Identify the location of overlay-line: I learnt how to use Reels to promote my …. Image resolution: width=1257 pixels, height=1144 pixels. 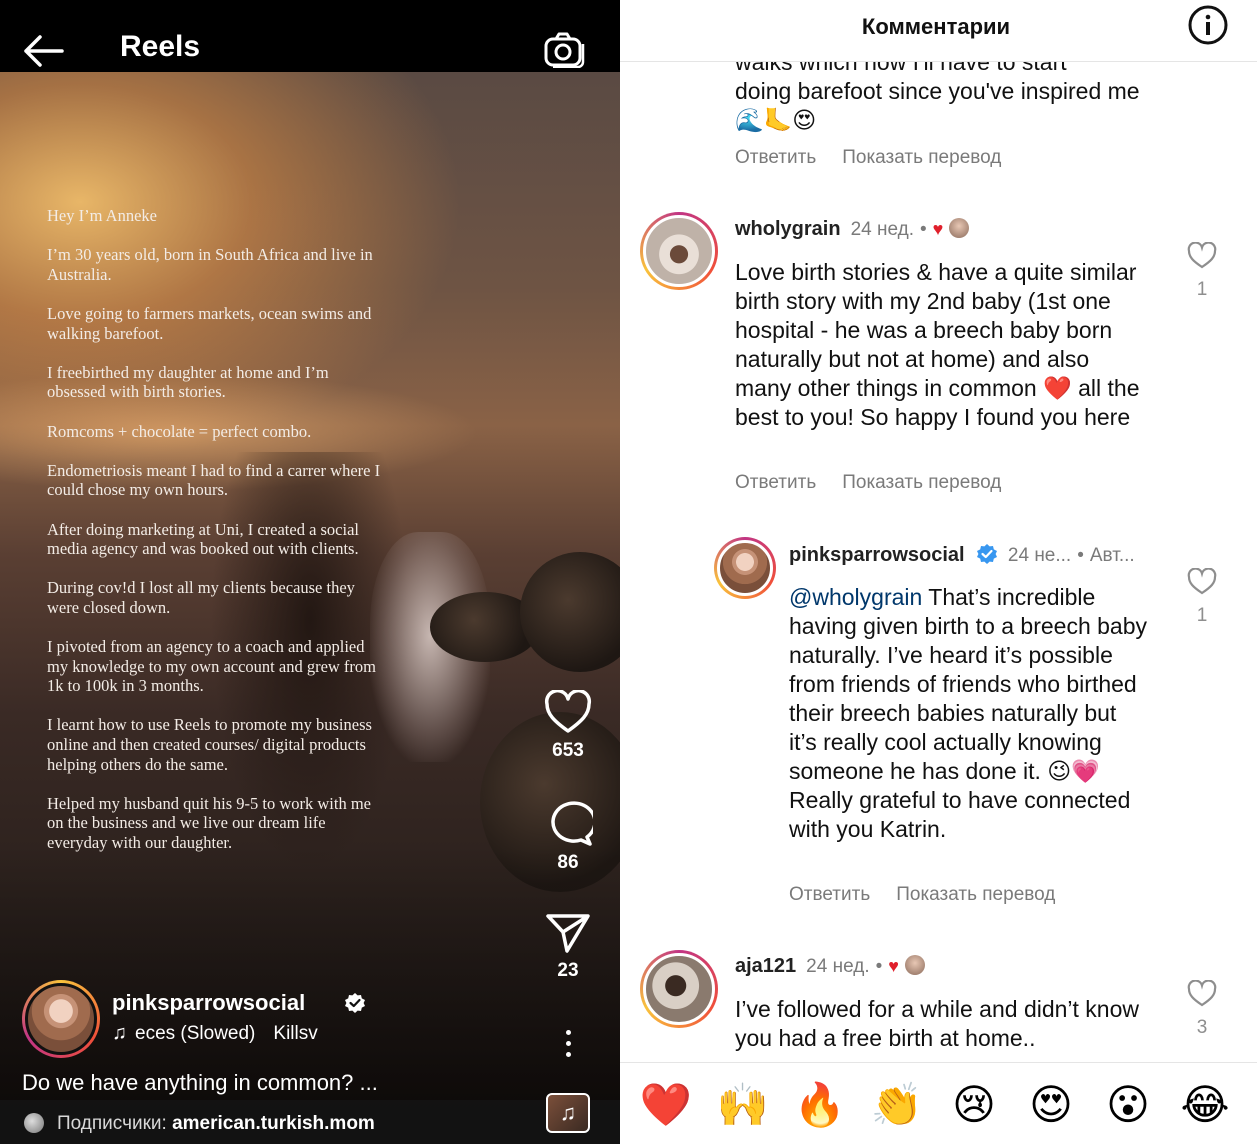
(209, 744).